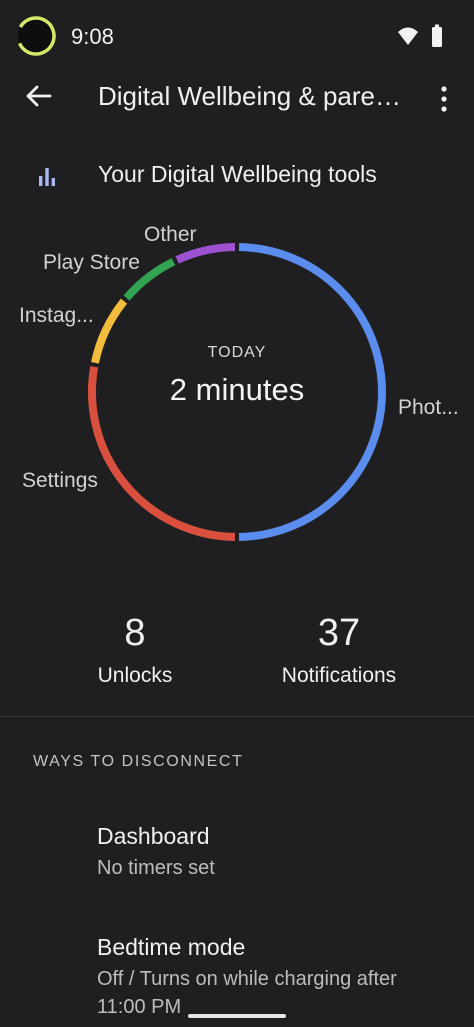  I want to click on more-vert-icon, so click(444, 97).